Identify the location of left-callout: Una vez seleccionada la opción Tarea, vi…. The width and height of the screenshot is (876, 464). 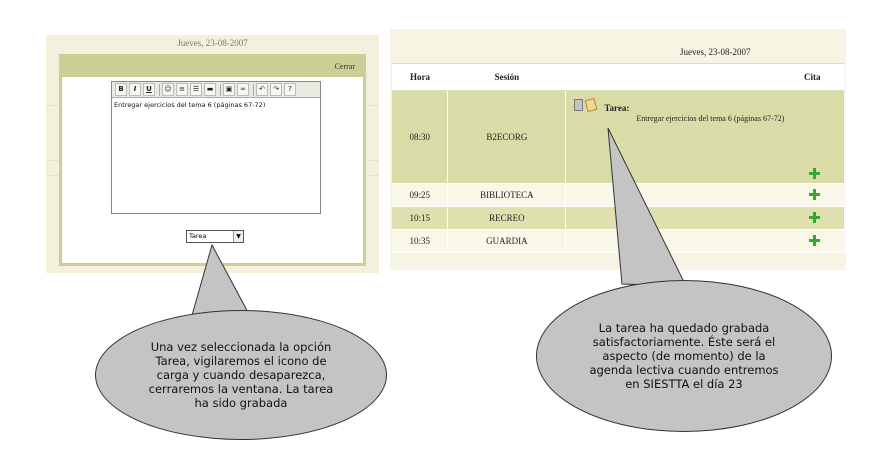
(241, 375).